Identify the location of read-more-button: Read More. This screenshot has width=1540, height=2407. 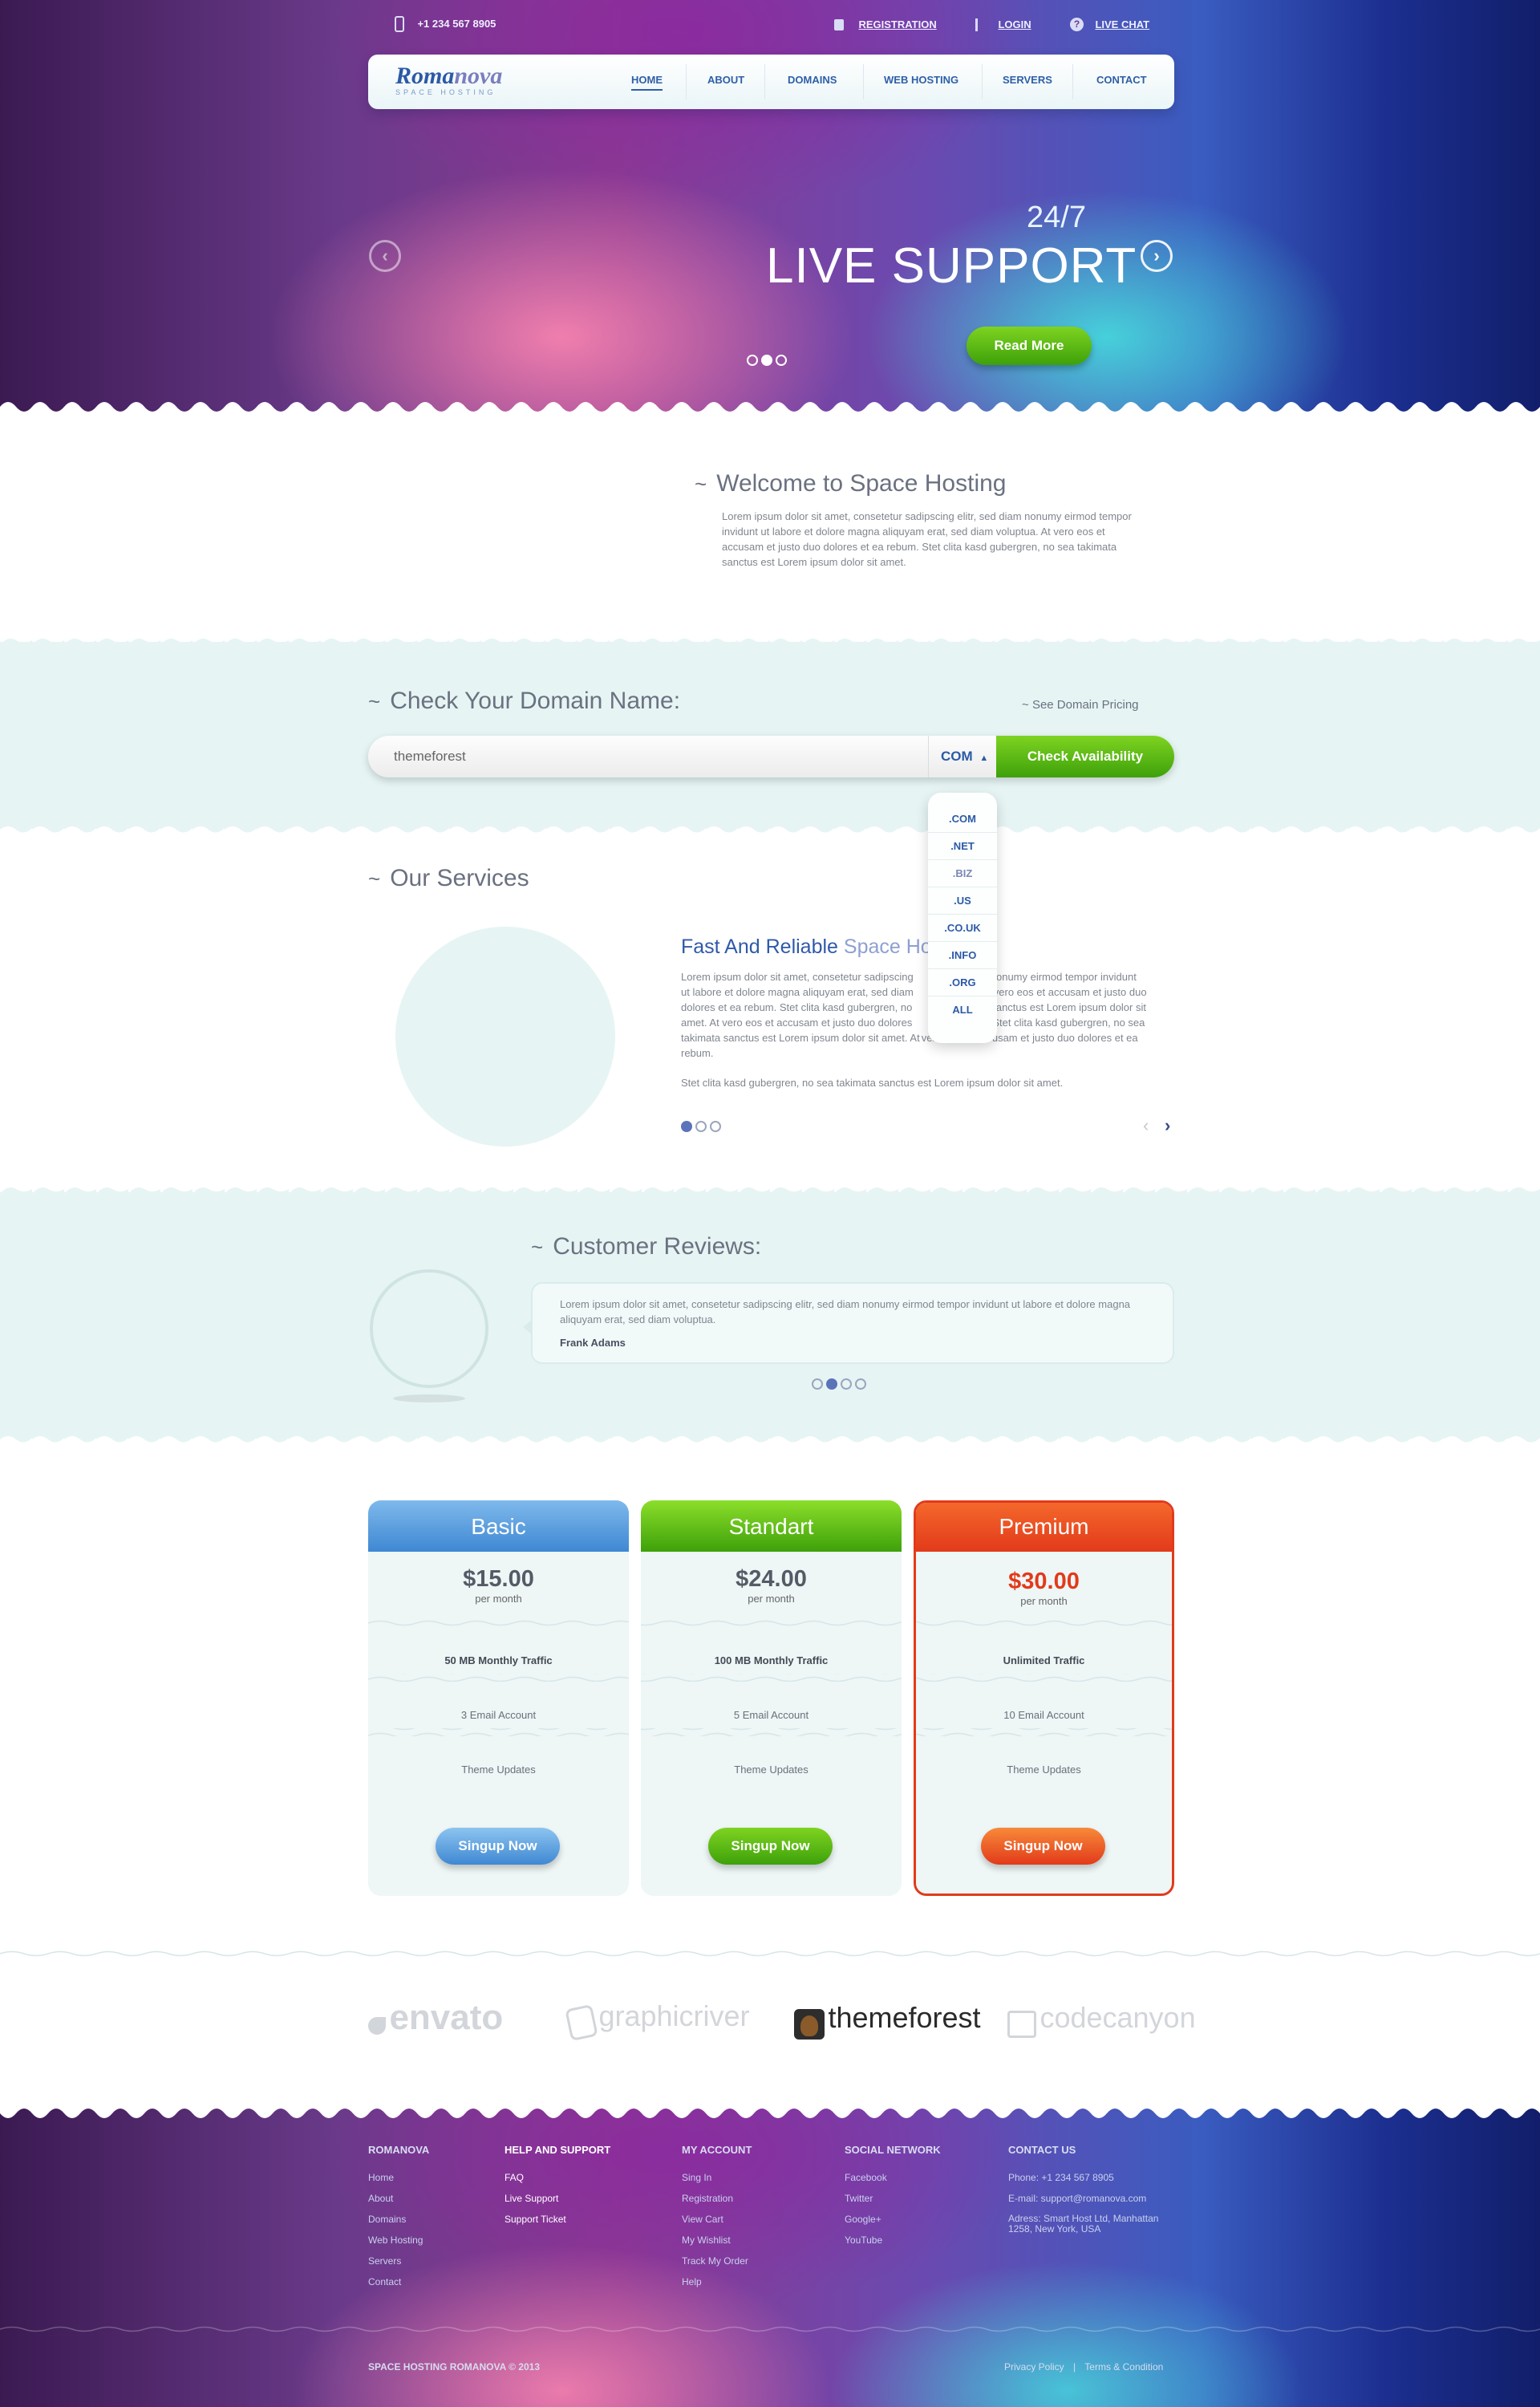
(1029, 346).